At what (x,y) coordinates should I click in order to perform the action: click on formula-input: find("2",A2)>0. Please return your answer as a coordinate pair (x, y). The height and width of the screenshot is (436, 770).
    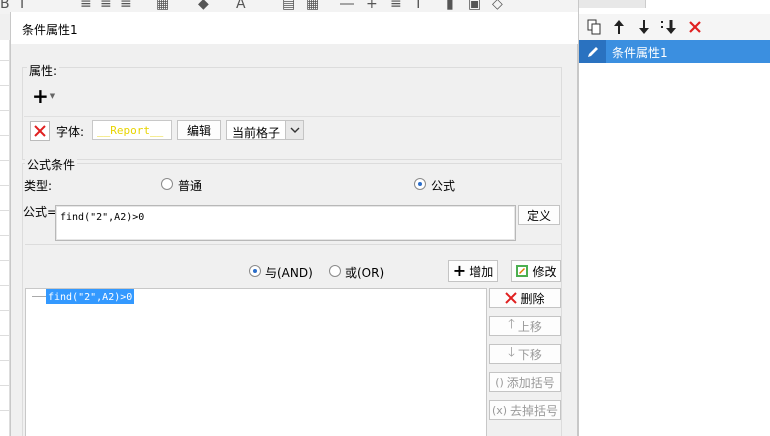
    Looking at the image, I should click on (285, 223).